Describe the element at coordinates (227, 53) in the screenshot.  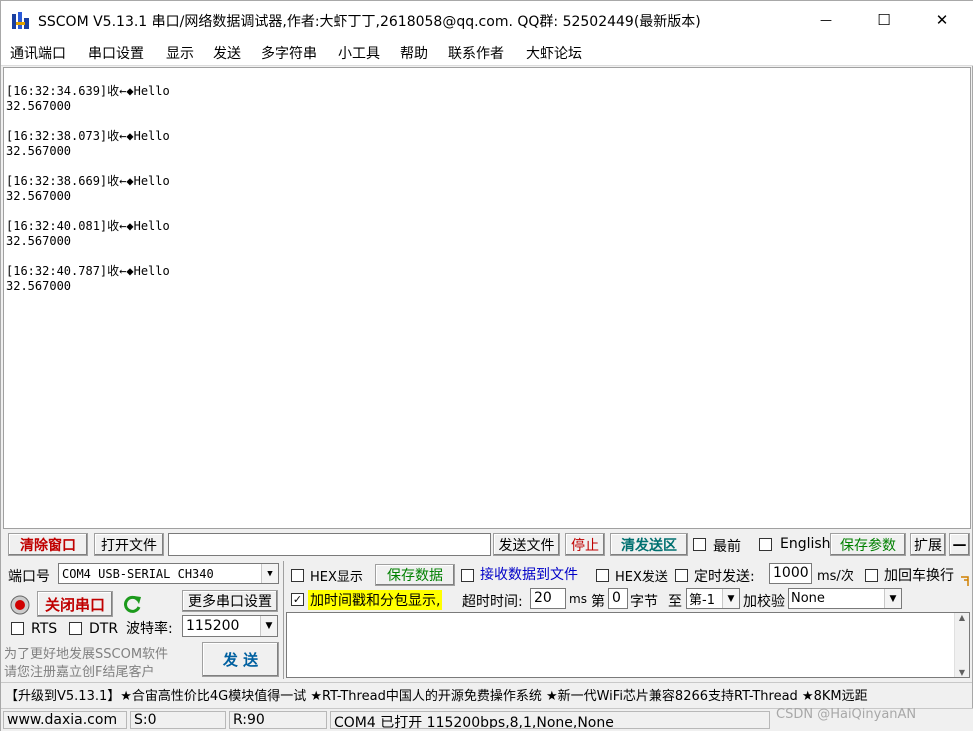
I see `menu-send: 发送` at that location.